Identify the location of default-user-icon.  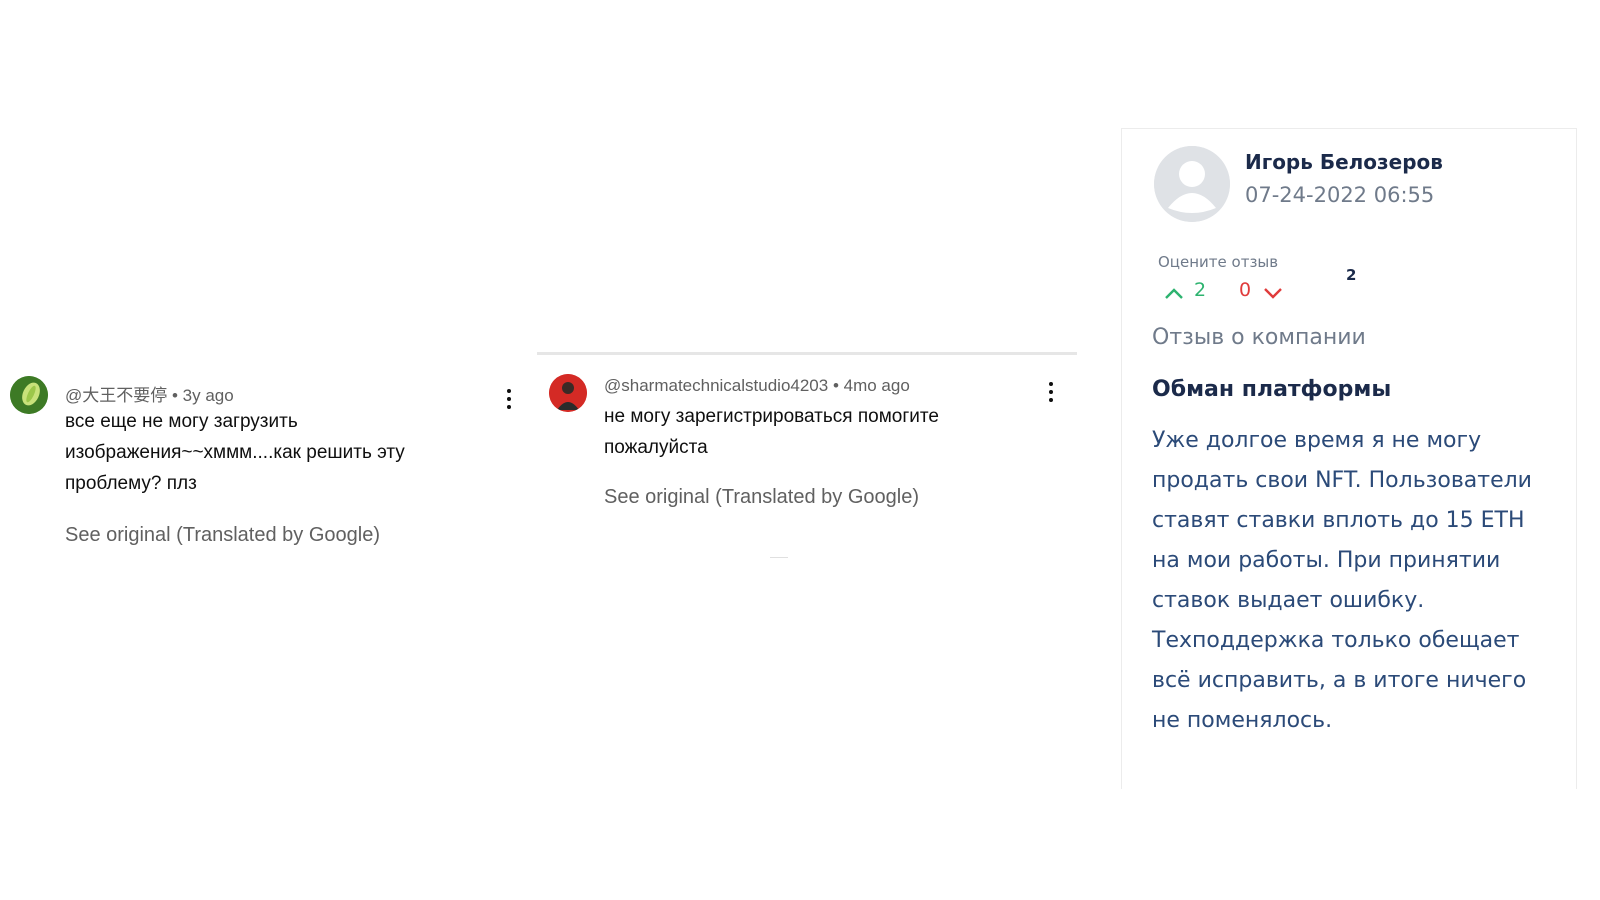
(1192, 184).